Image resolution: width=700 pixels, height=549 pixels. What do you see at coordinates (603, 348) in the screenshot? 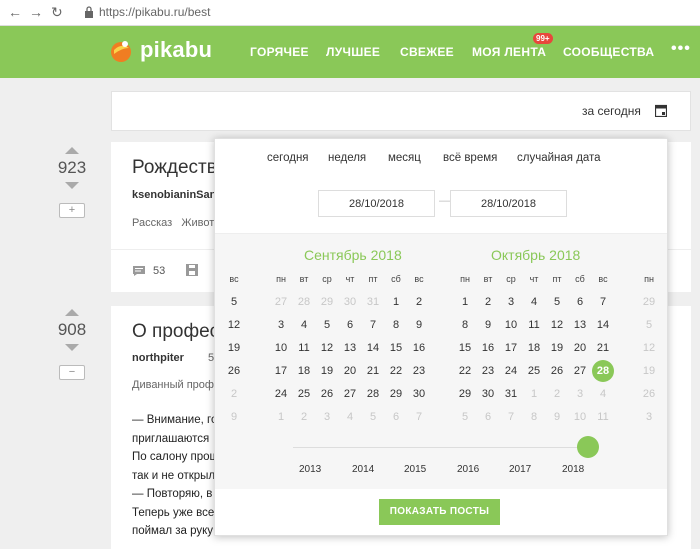
I see `calendar-day: 21` at bounding box center [603, 348].